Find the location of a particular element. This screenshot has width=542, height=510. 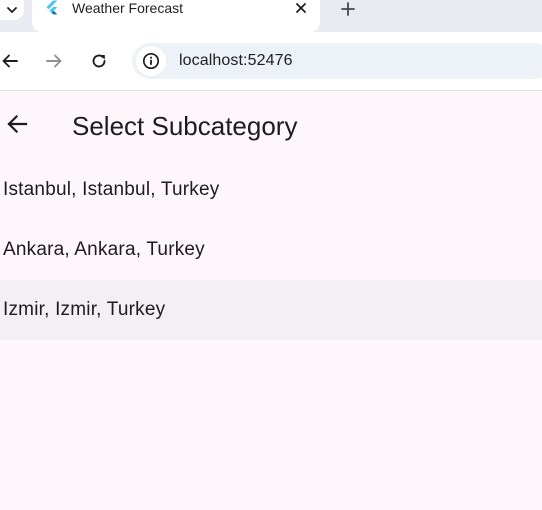

new-tab-button is located at coordinates (348, 10).